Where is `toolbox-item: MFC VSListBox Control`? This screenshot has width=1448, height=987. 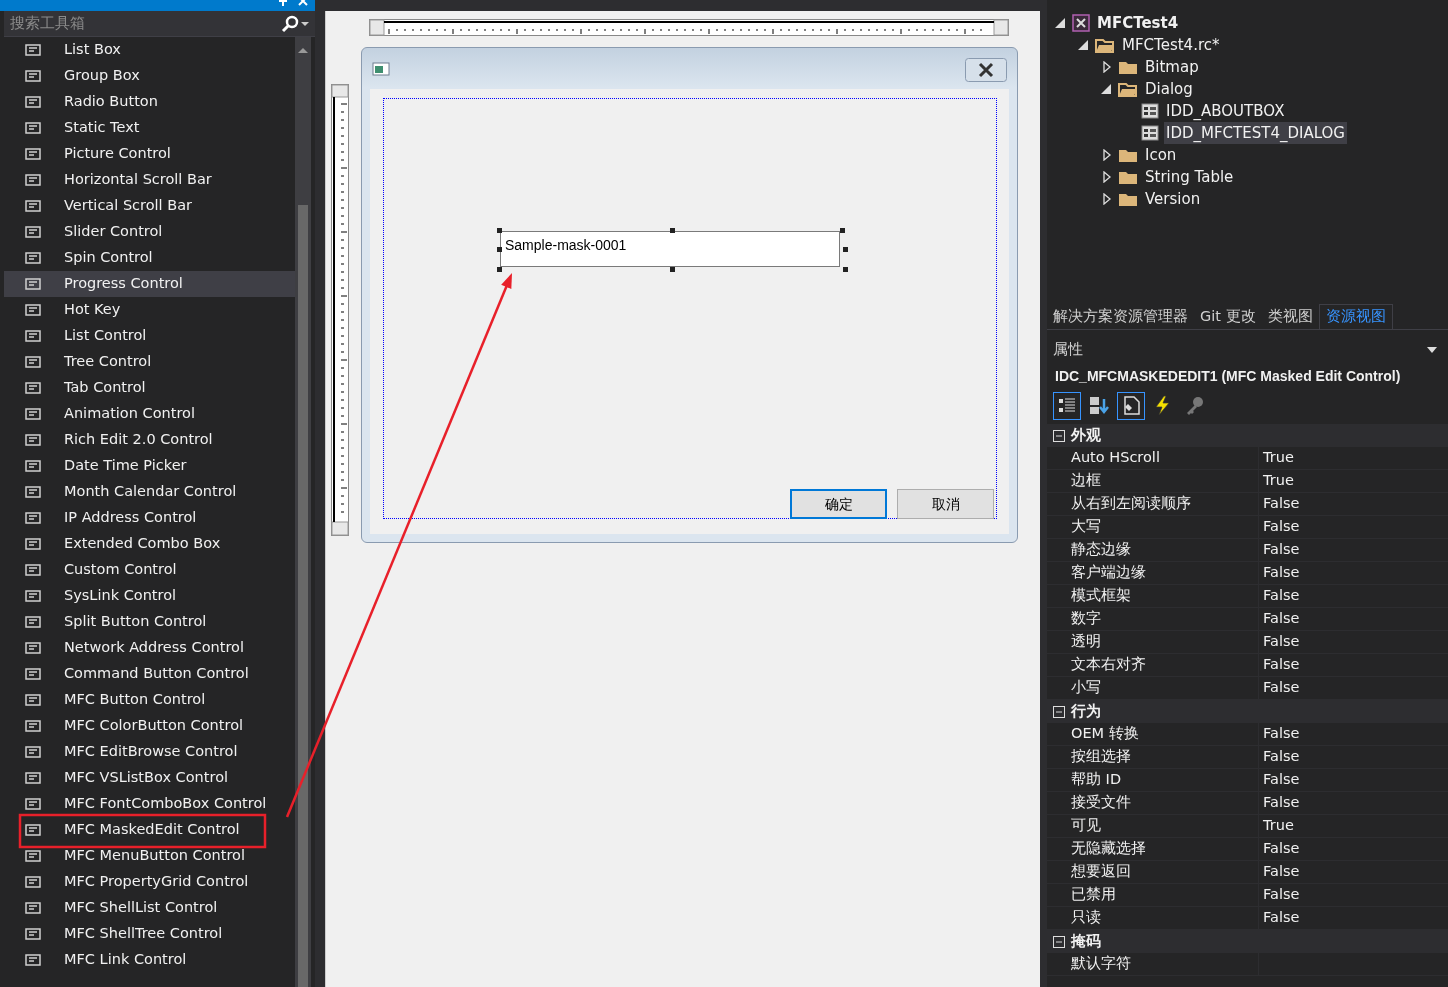
toolbox-item: MFC VSListBox Control is located at coordinates (149, 778).